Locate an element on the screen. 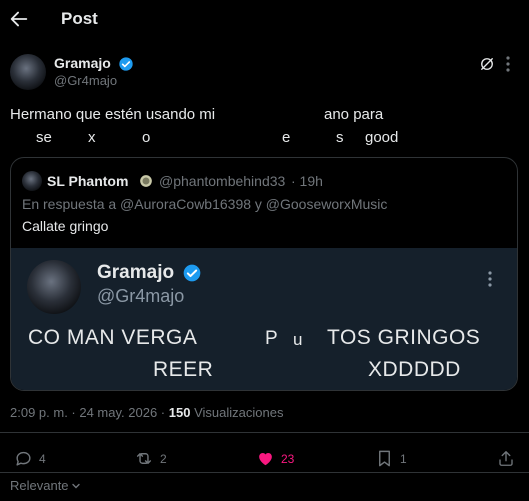  author-name: Gramajo is located at coordinates (82, 63).